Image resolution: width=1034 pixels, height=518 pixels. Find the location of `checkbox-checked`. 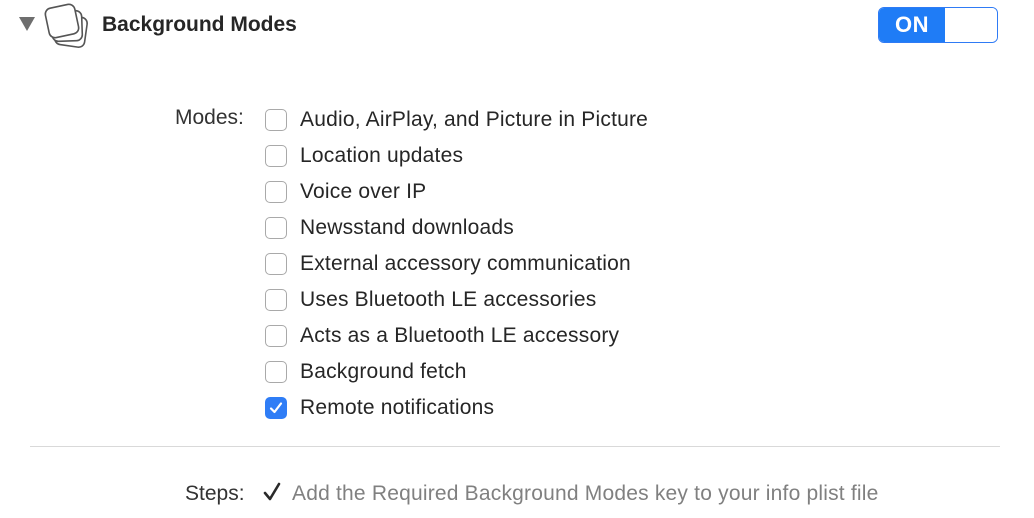

checkbox-checked is located at coordinates (276, 408).